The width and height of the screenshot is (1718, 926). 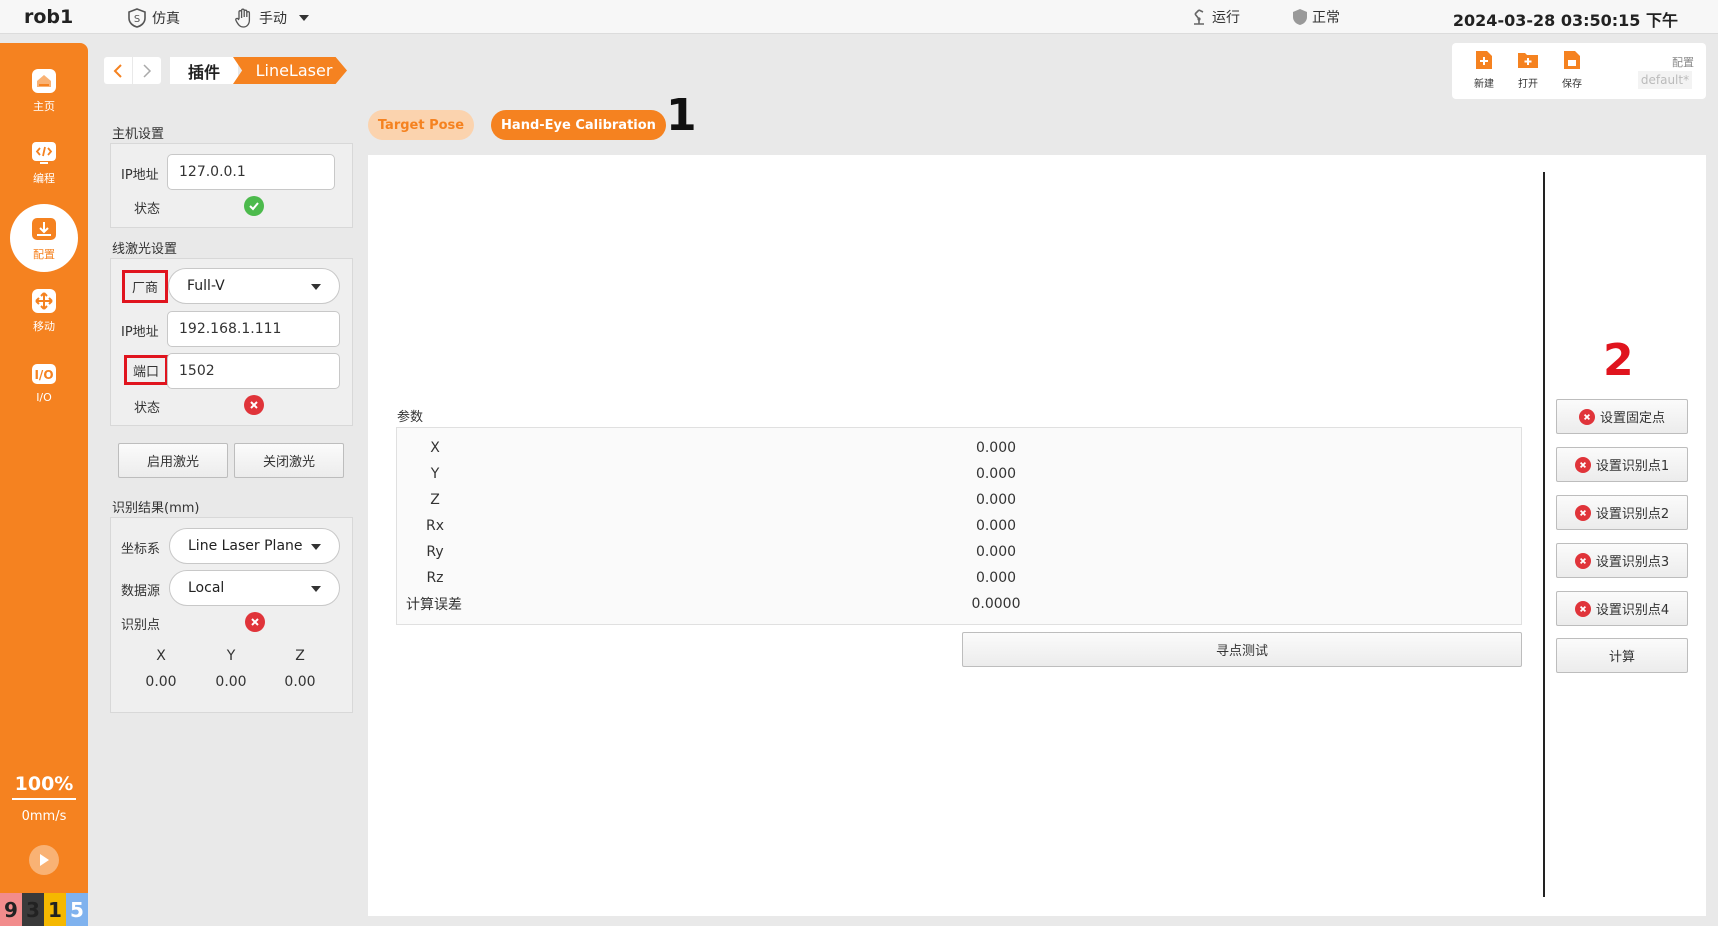 What do you see at coordinates (147, 408) in the screenshot?
I see `laser-status-label: 状态` at bounding box center [147, 408].